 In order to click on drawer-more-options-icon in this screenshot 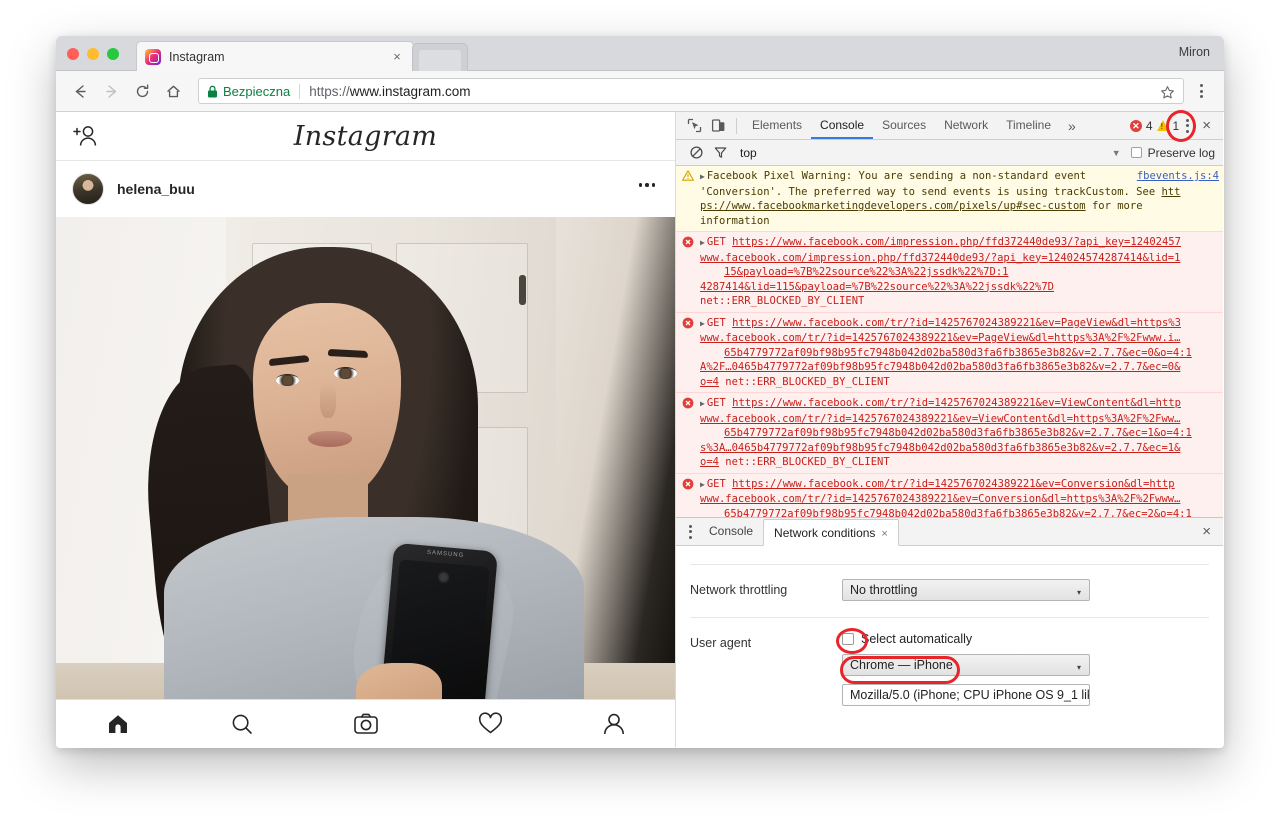, I will do `click(690, 531)`.